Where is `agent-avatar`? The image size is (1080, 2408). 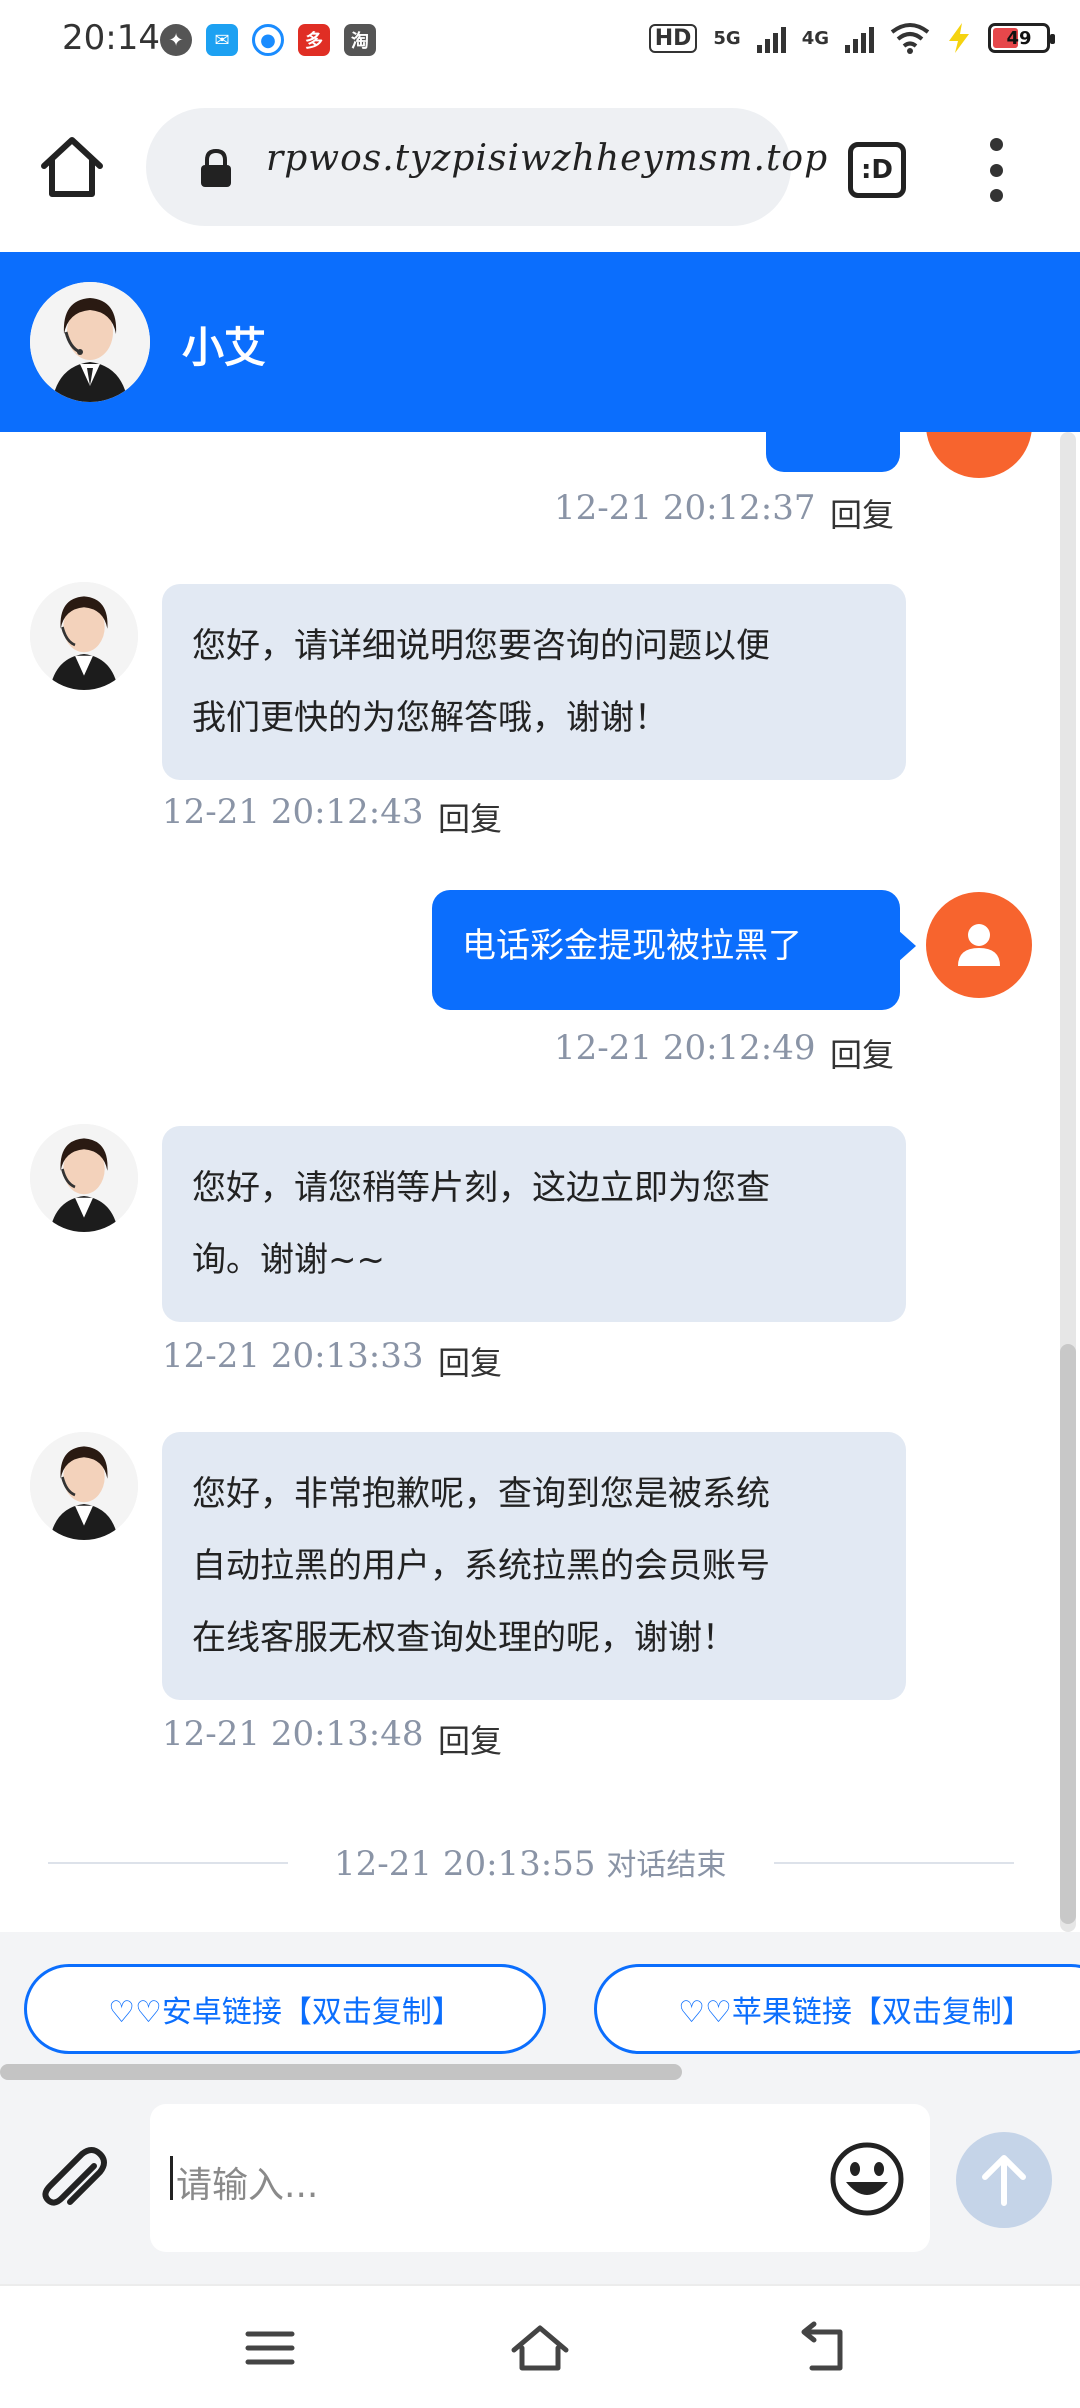 agent-avatar is located at coordinates (90, 342).